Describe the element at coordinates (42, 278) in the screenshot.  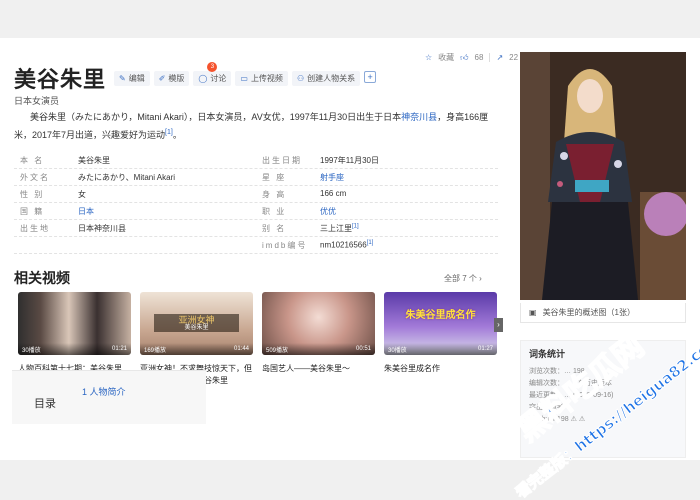
I see `related-videos-title: 相关视频` at that location.